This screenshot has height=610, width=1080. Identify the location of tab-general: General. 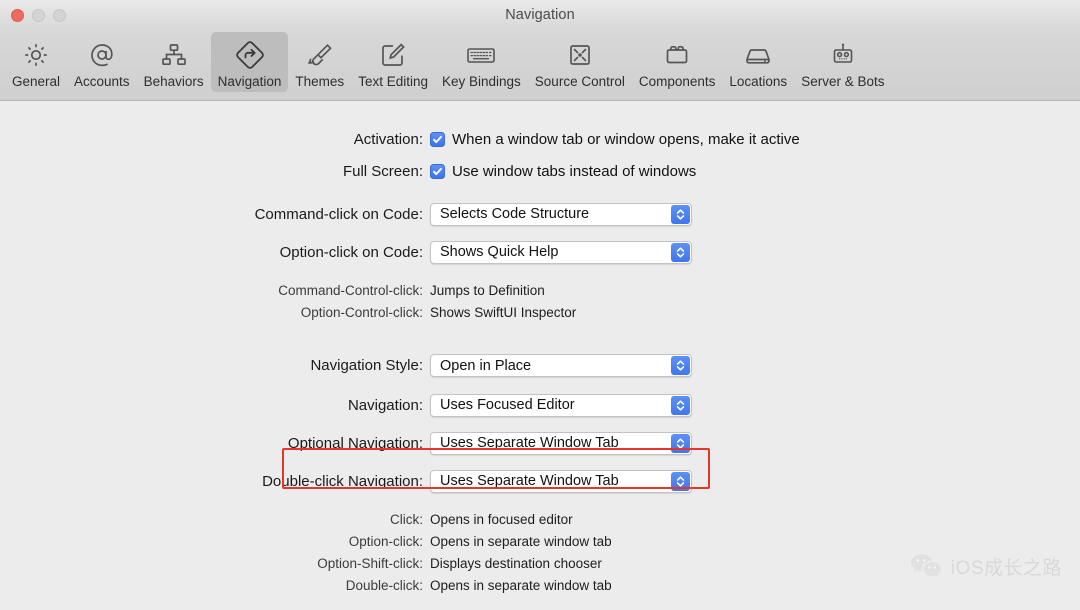
(36, 62).